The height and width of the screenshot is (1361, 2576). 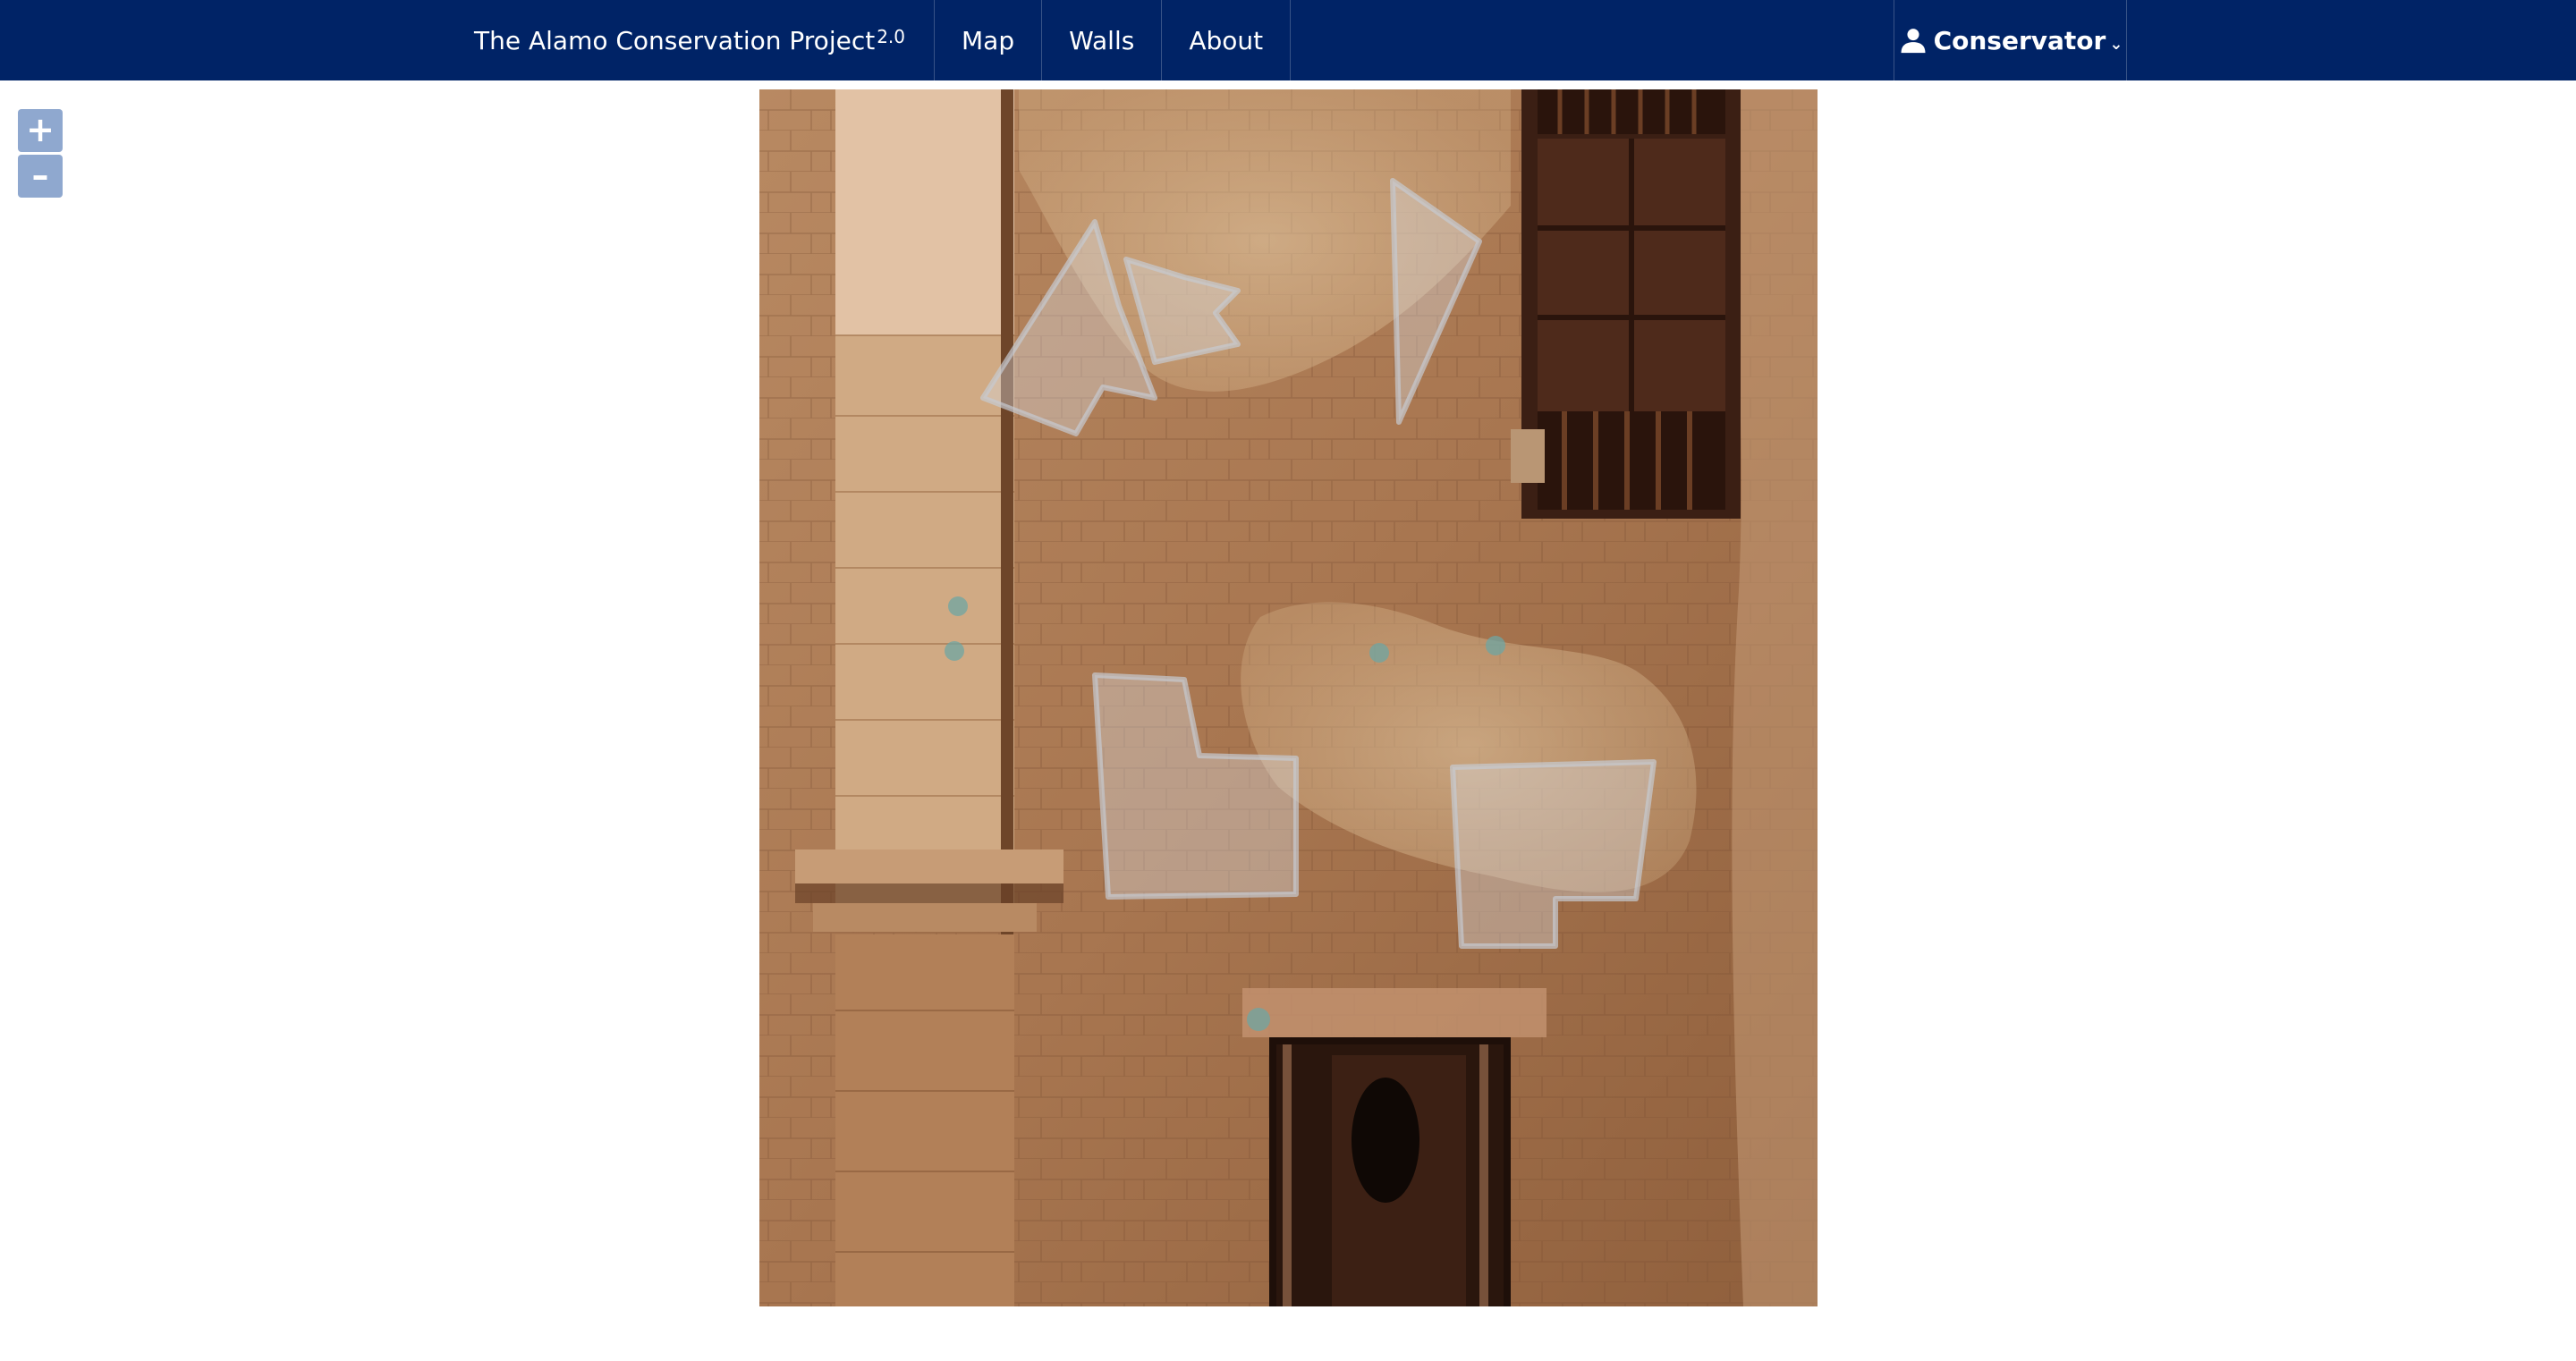 I want to click on pilaster-column, so click(x=924, y=630).